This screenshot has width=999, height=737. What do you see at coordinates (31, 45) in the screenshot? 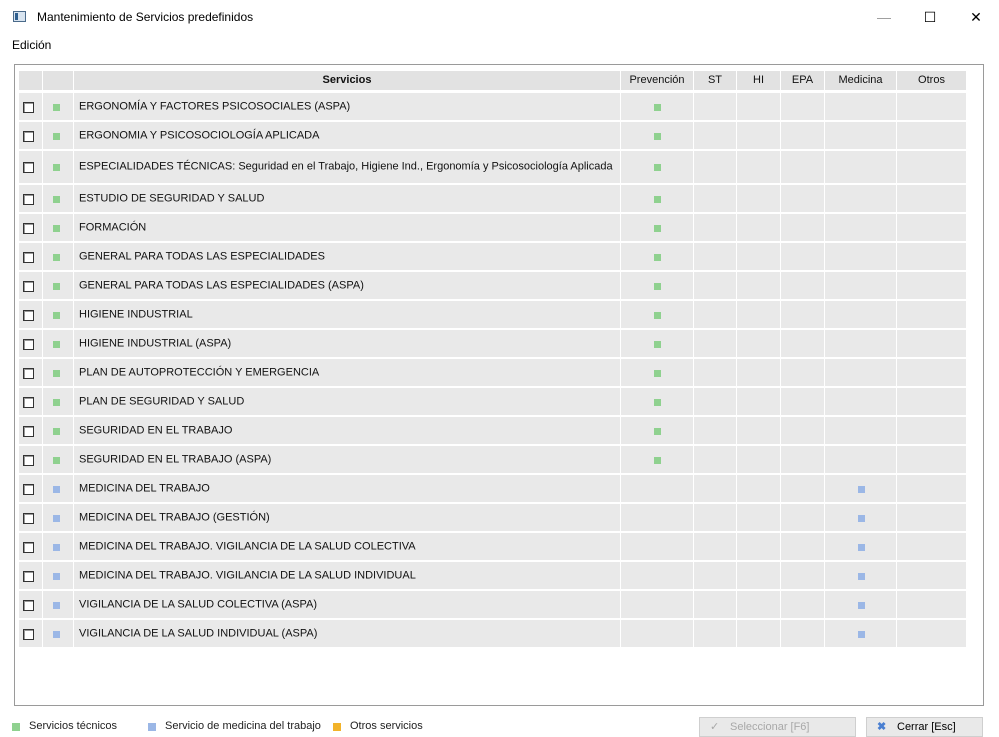
I see `menu-edicion: Edición` at bounding box center [31, 45].